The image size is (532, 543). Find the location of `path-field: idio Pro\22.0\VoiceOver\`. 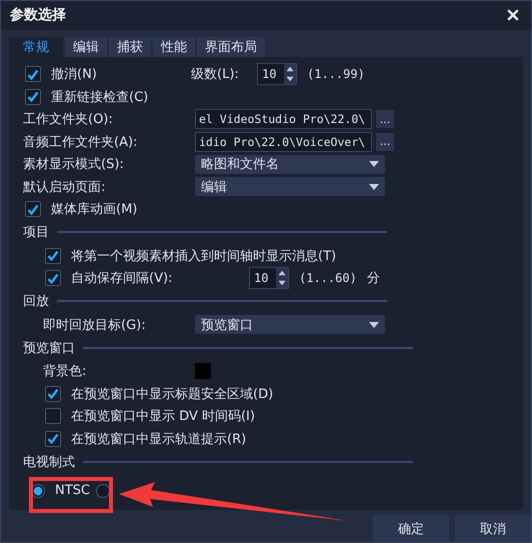

path-field: idio Pro\22.0\VoiceOver\ is located at coordinates (283, 142).